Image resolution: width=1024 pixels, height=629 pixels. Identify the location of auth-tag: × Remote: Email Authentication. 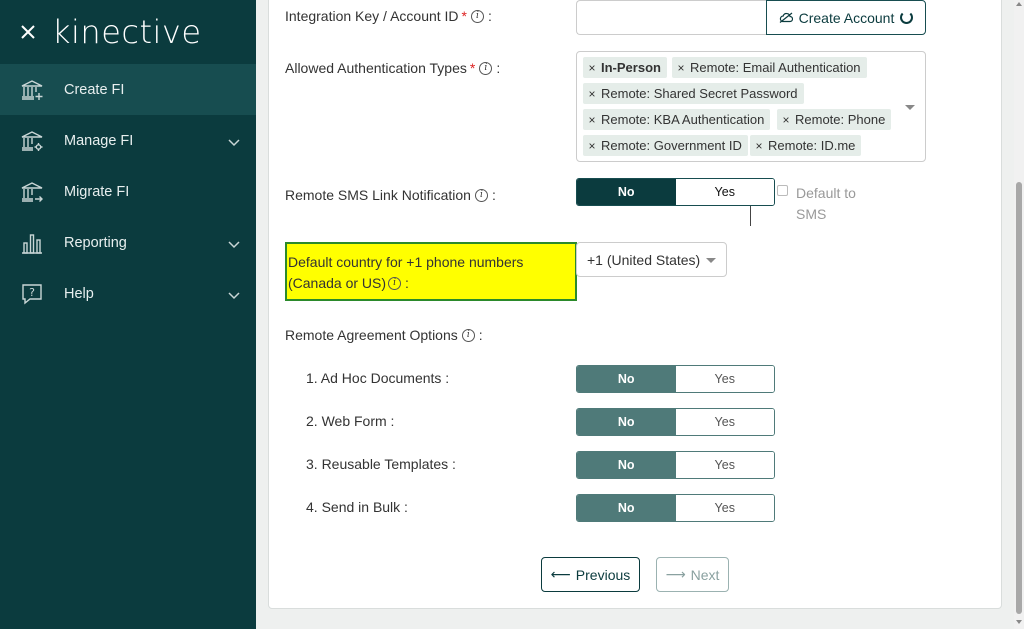
(769, 67).